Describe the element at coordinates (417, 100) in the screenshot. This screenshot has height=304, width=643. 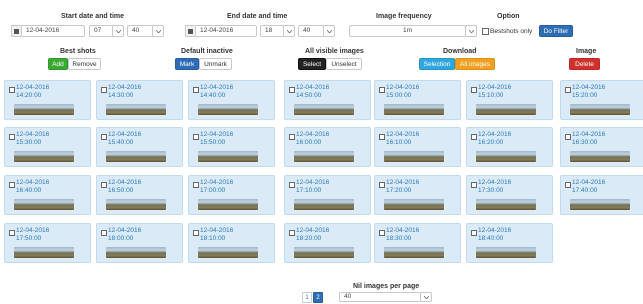
I see `image-card: 12-04-2016 15:00:00` at that location.